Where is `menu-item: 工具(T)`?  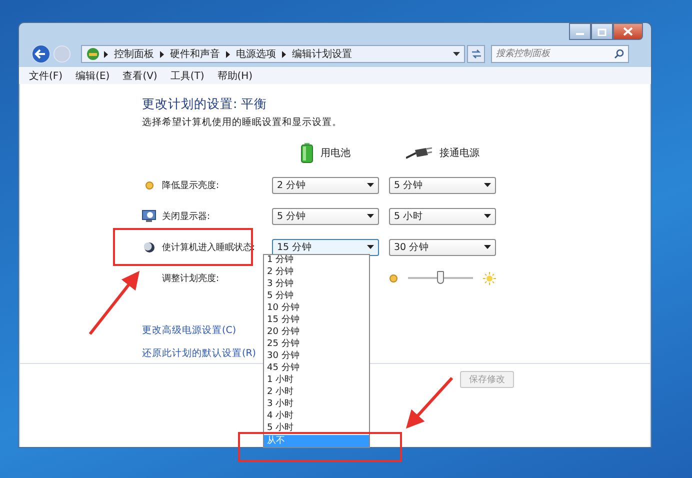
menu-item: 工具(T) is located at coordinates (187, 75).